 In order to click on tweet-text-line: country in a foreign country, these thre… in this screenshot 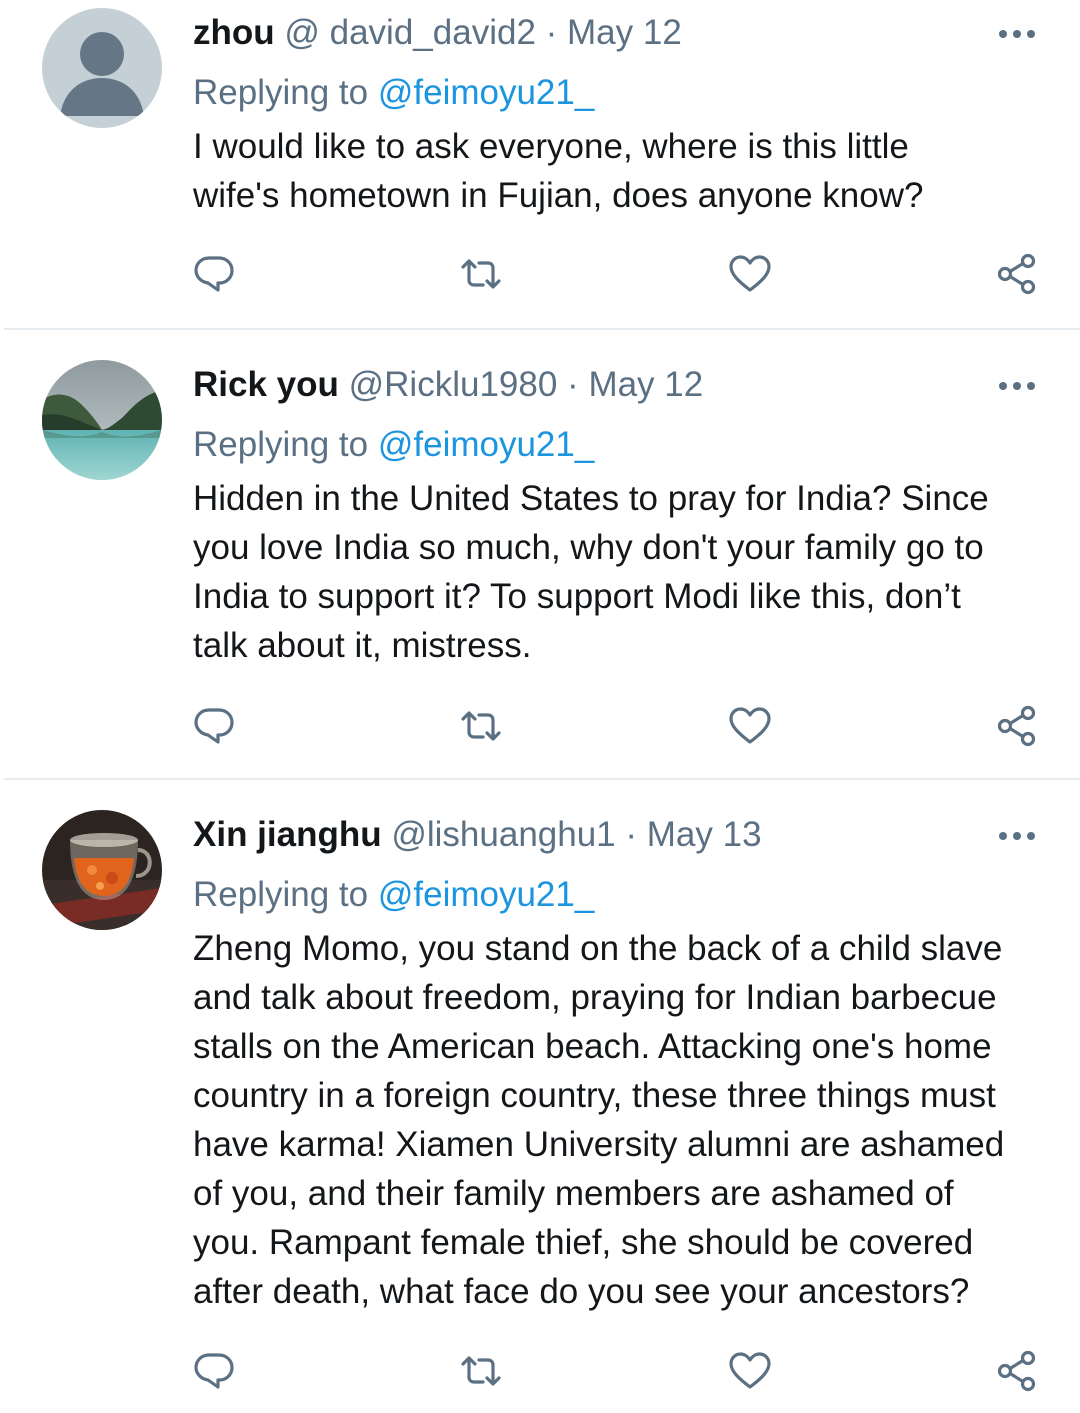, I will do `click(594, 1095)`.